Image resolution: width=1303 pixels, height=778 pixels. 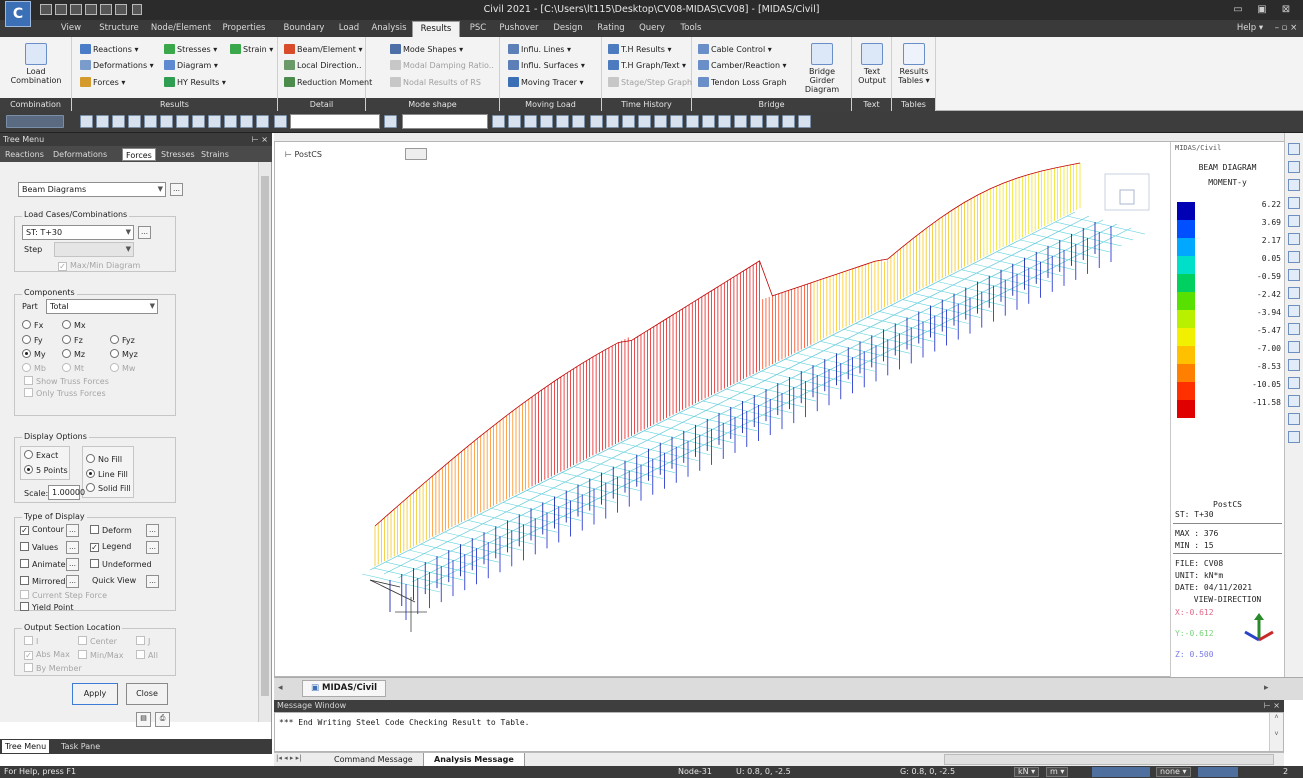 What do you see at coordinates (514, 121) in the screenshot?
I see `inactivate-icon` at bounding box center [514, 121].